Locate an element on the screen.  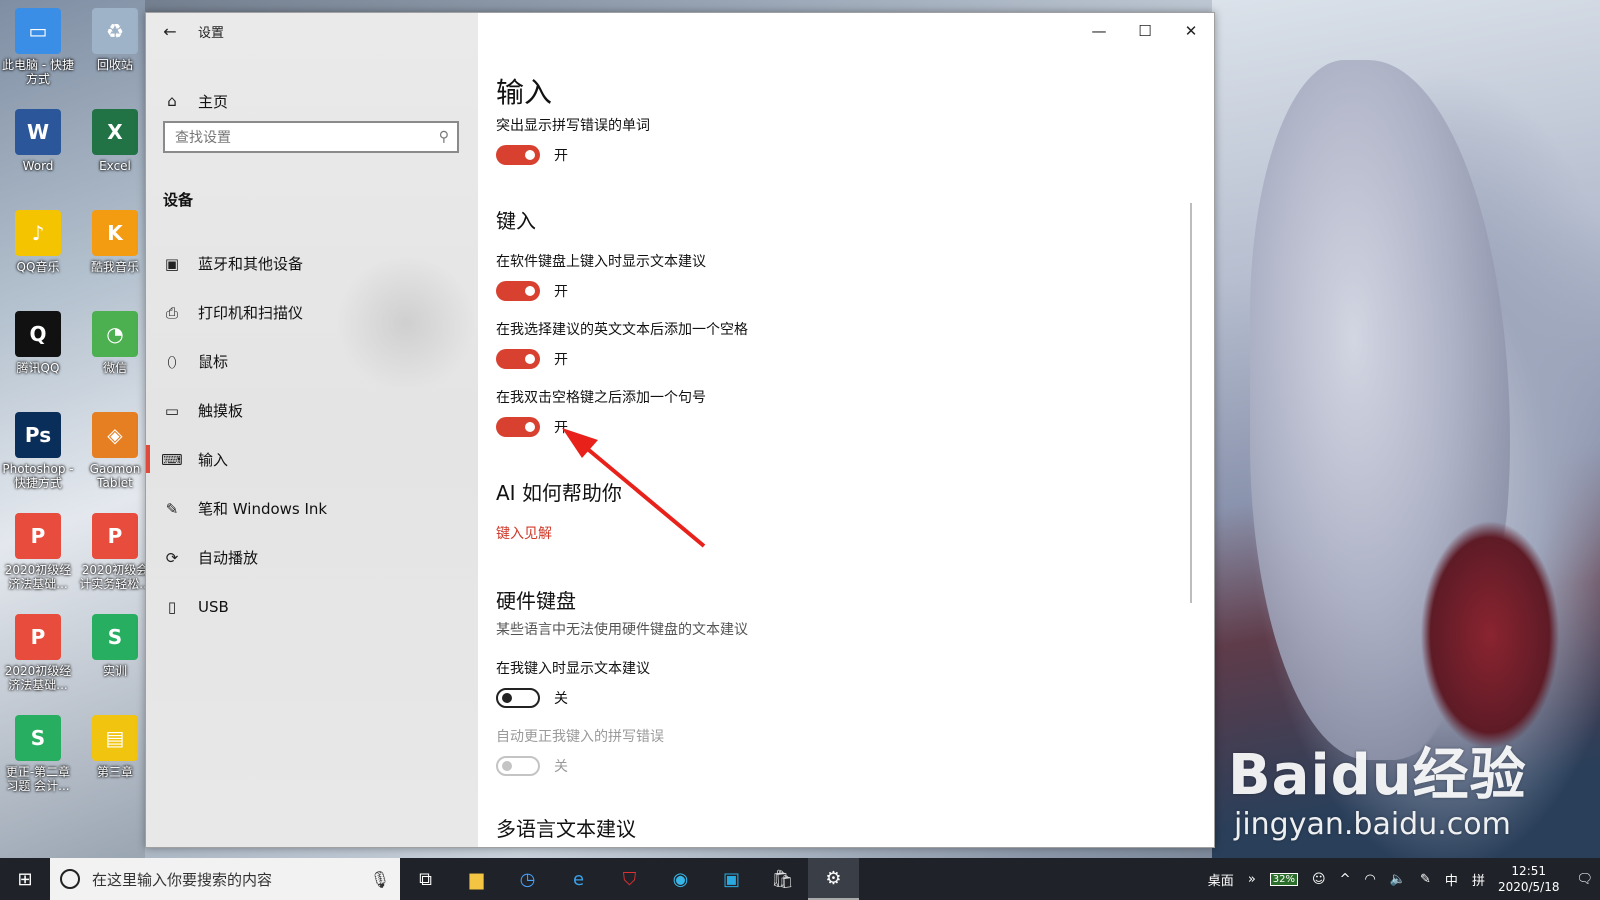
people-icon: ☺ is located at coordinates (1319, 879).